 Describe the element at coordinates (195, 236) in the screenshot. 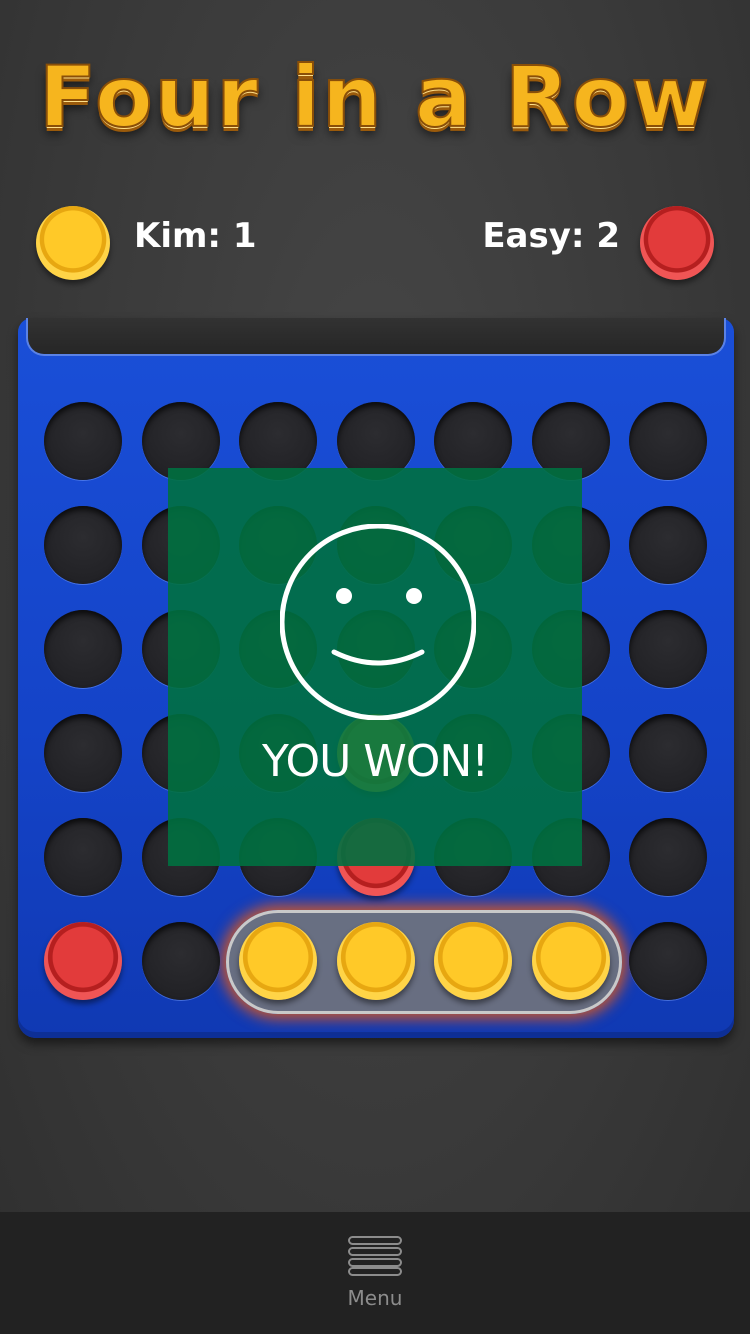

I see `player-1-score: Kim: 1` at that location.